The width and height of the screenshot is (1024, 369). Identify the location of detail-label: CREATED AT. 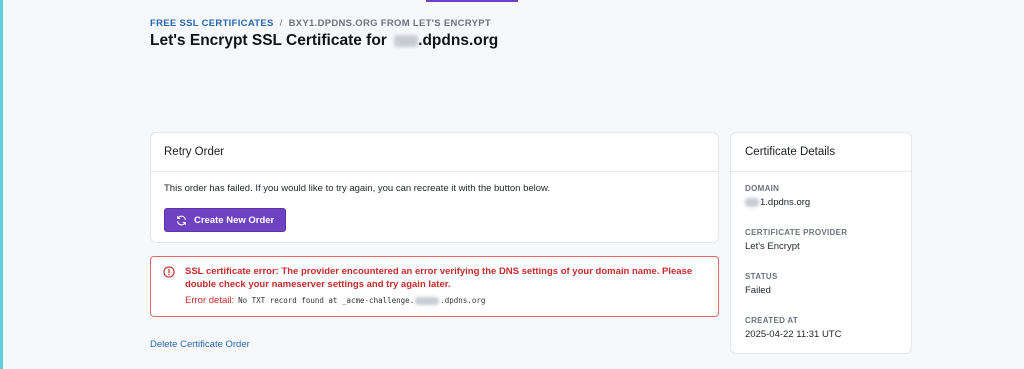
(772, 320).